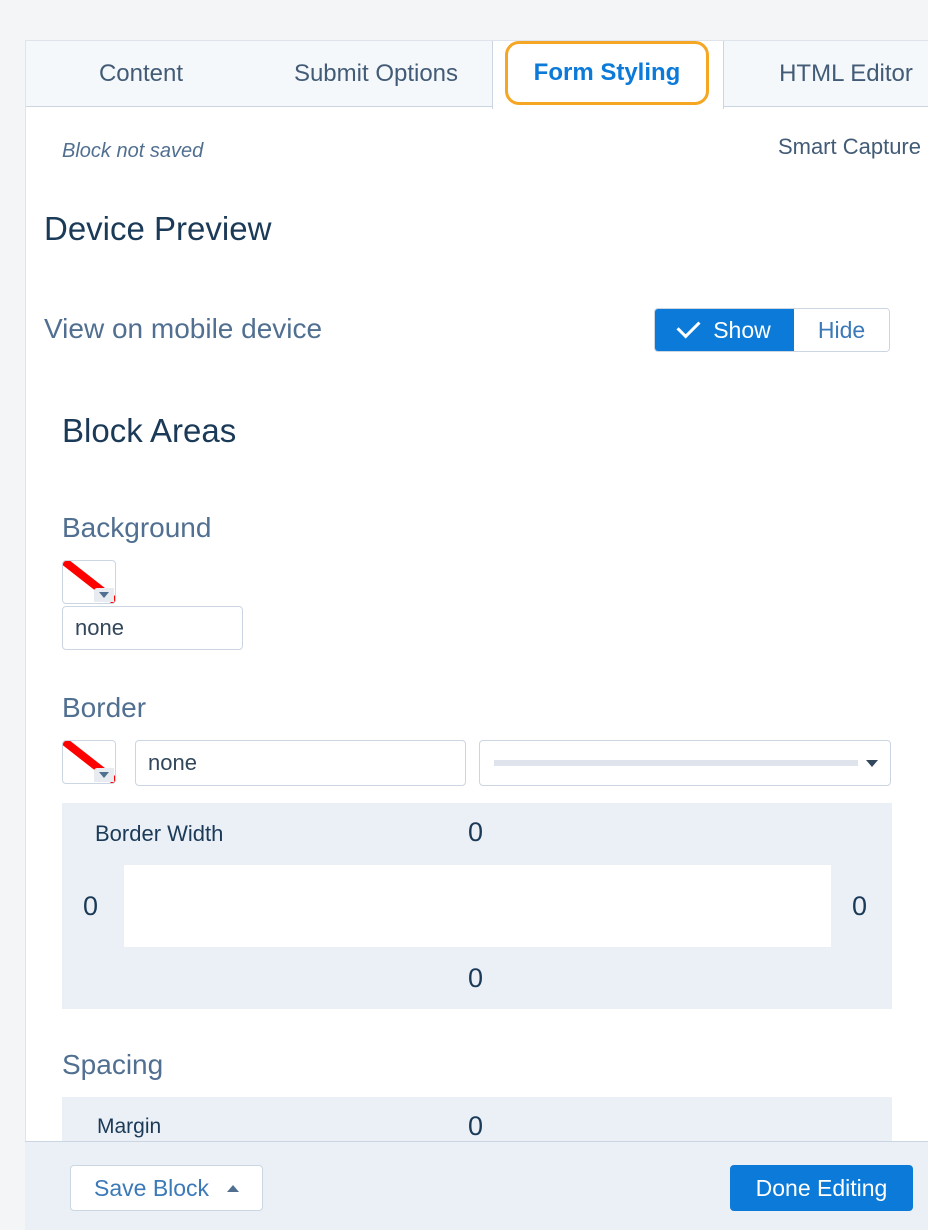 The height and width of the screenshot is (1230, 928). I want to click on margin-box: Margin 0, so click(477, 1122).